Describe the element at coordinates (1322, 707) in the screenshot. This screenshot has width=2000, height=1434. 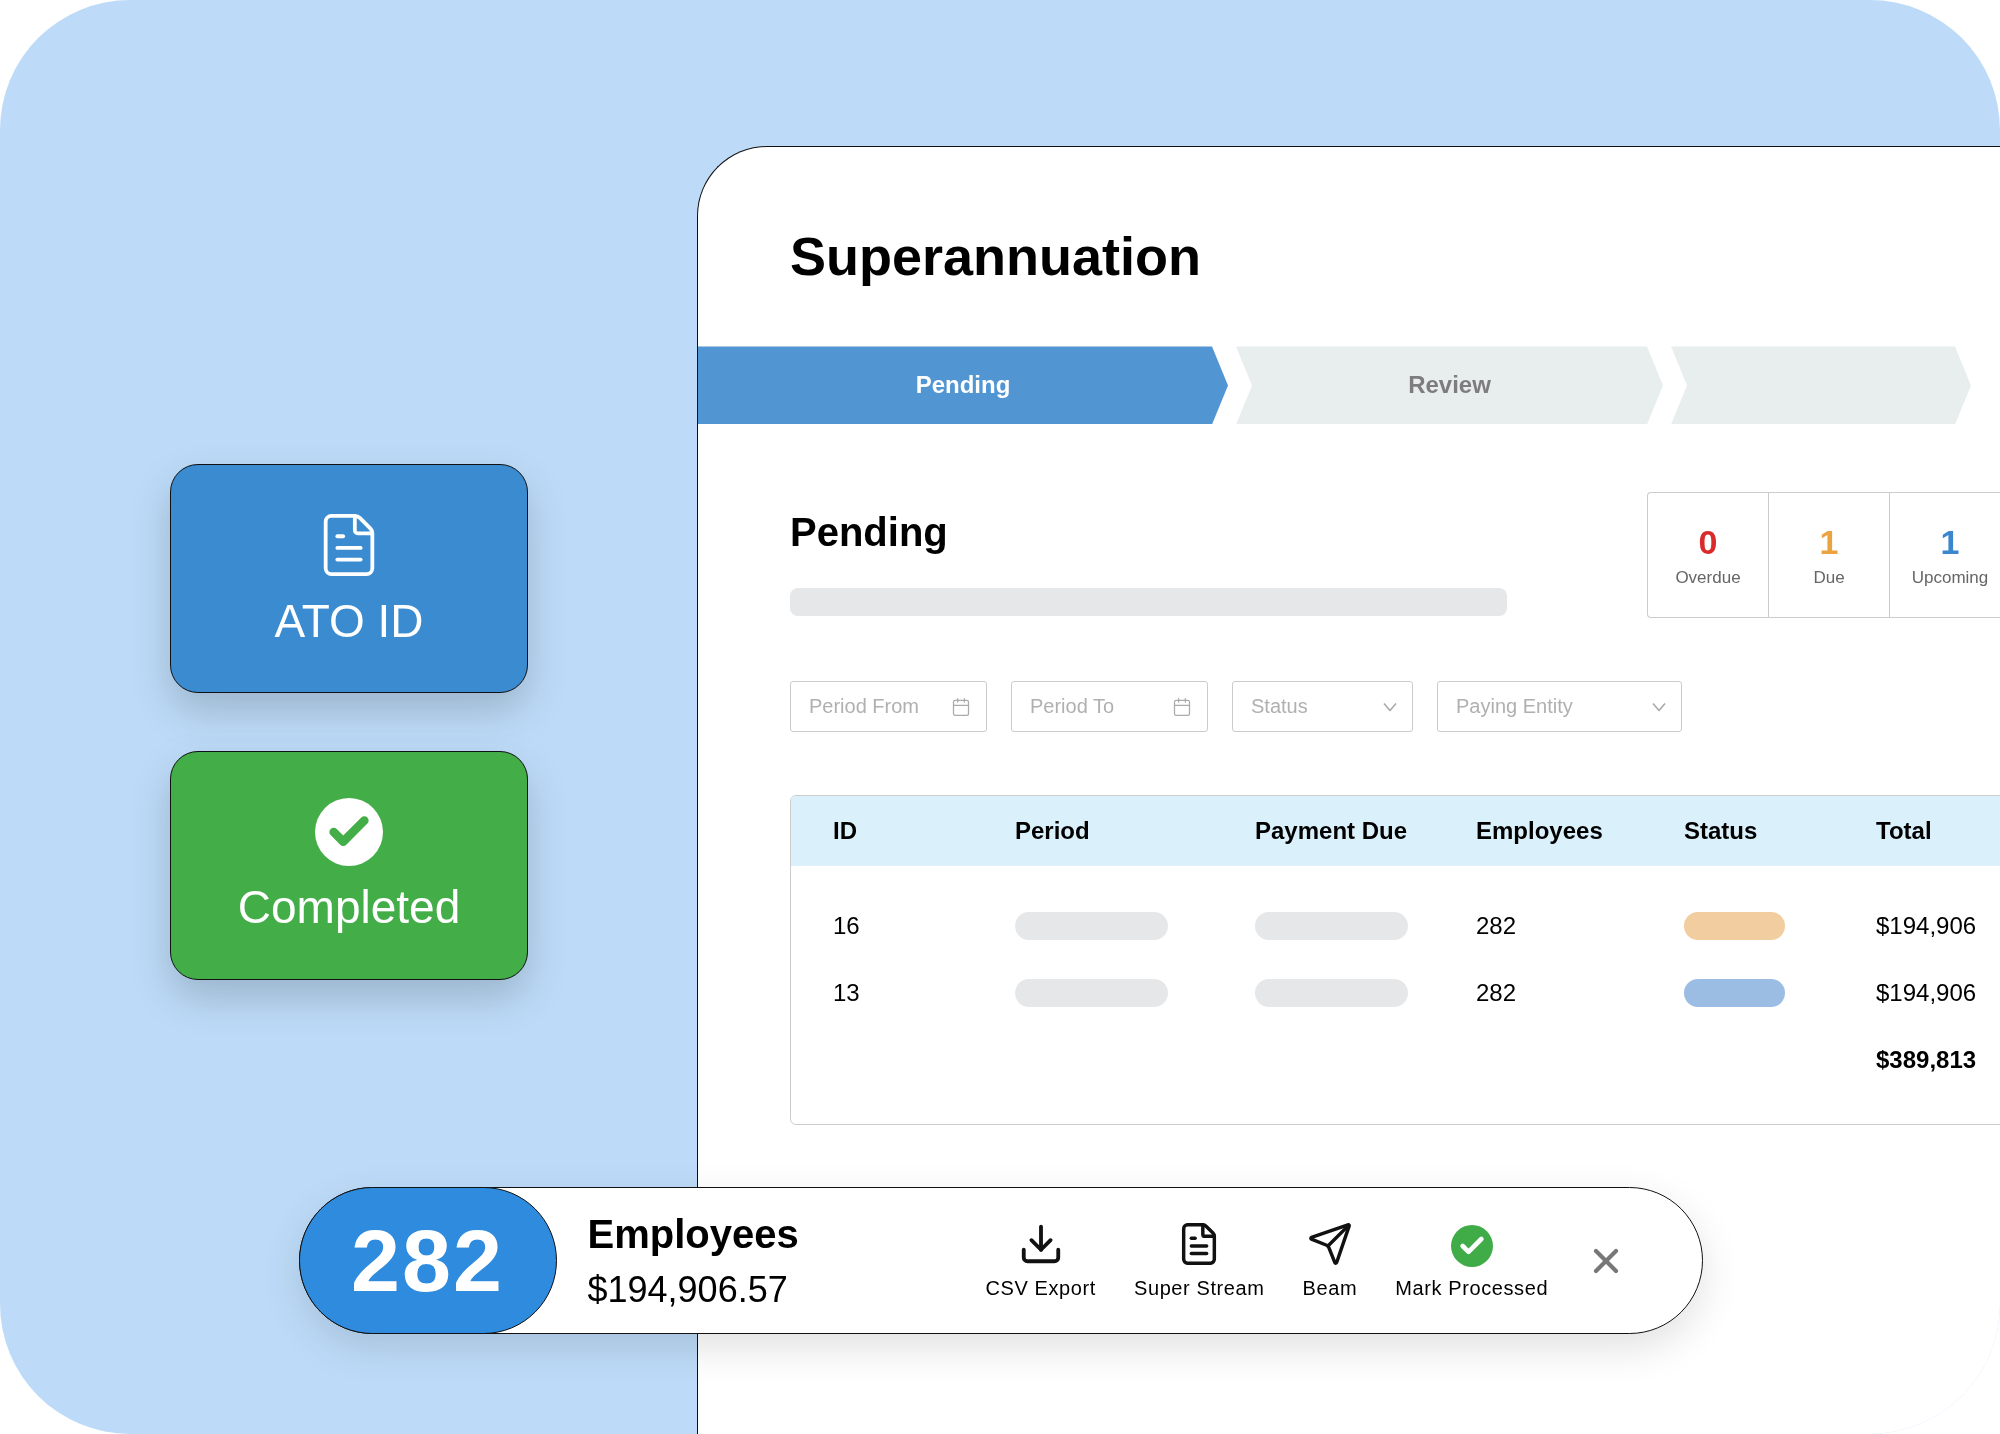
I see `filter-field: Status` at that location.